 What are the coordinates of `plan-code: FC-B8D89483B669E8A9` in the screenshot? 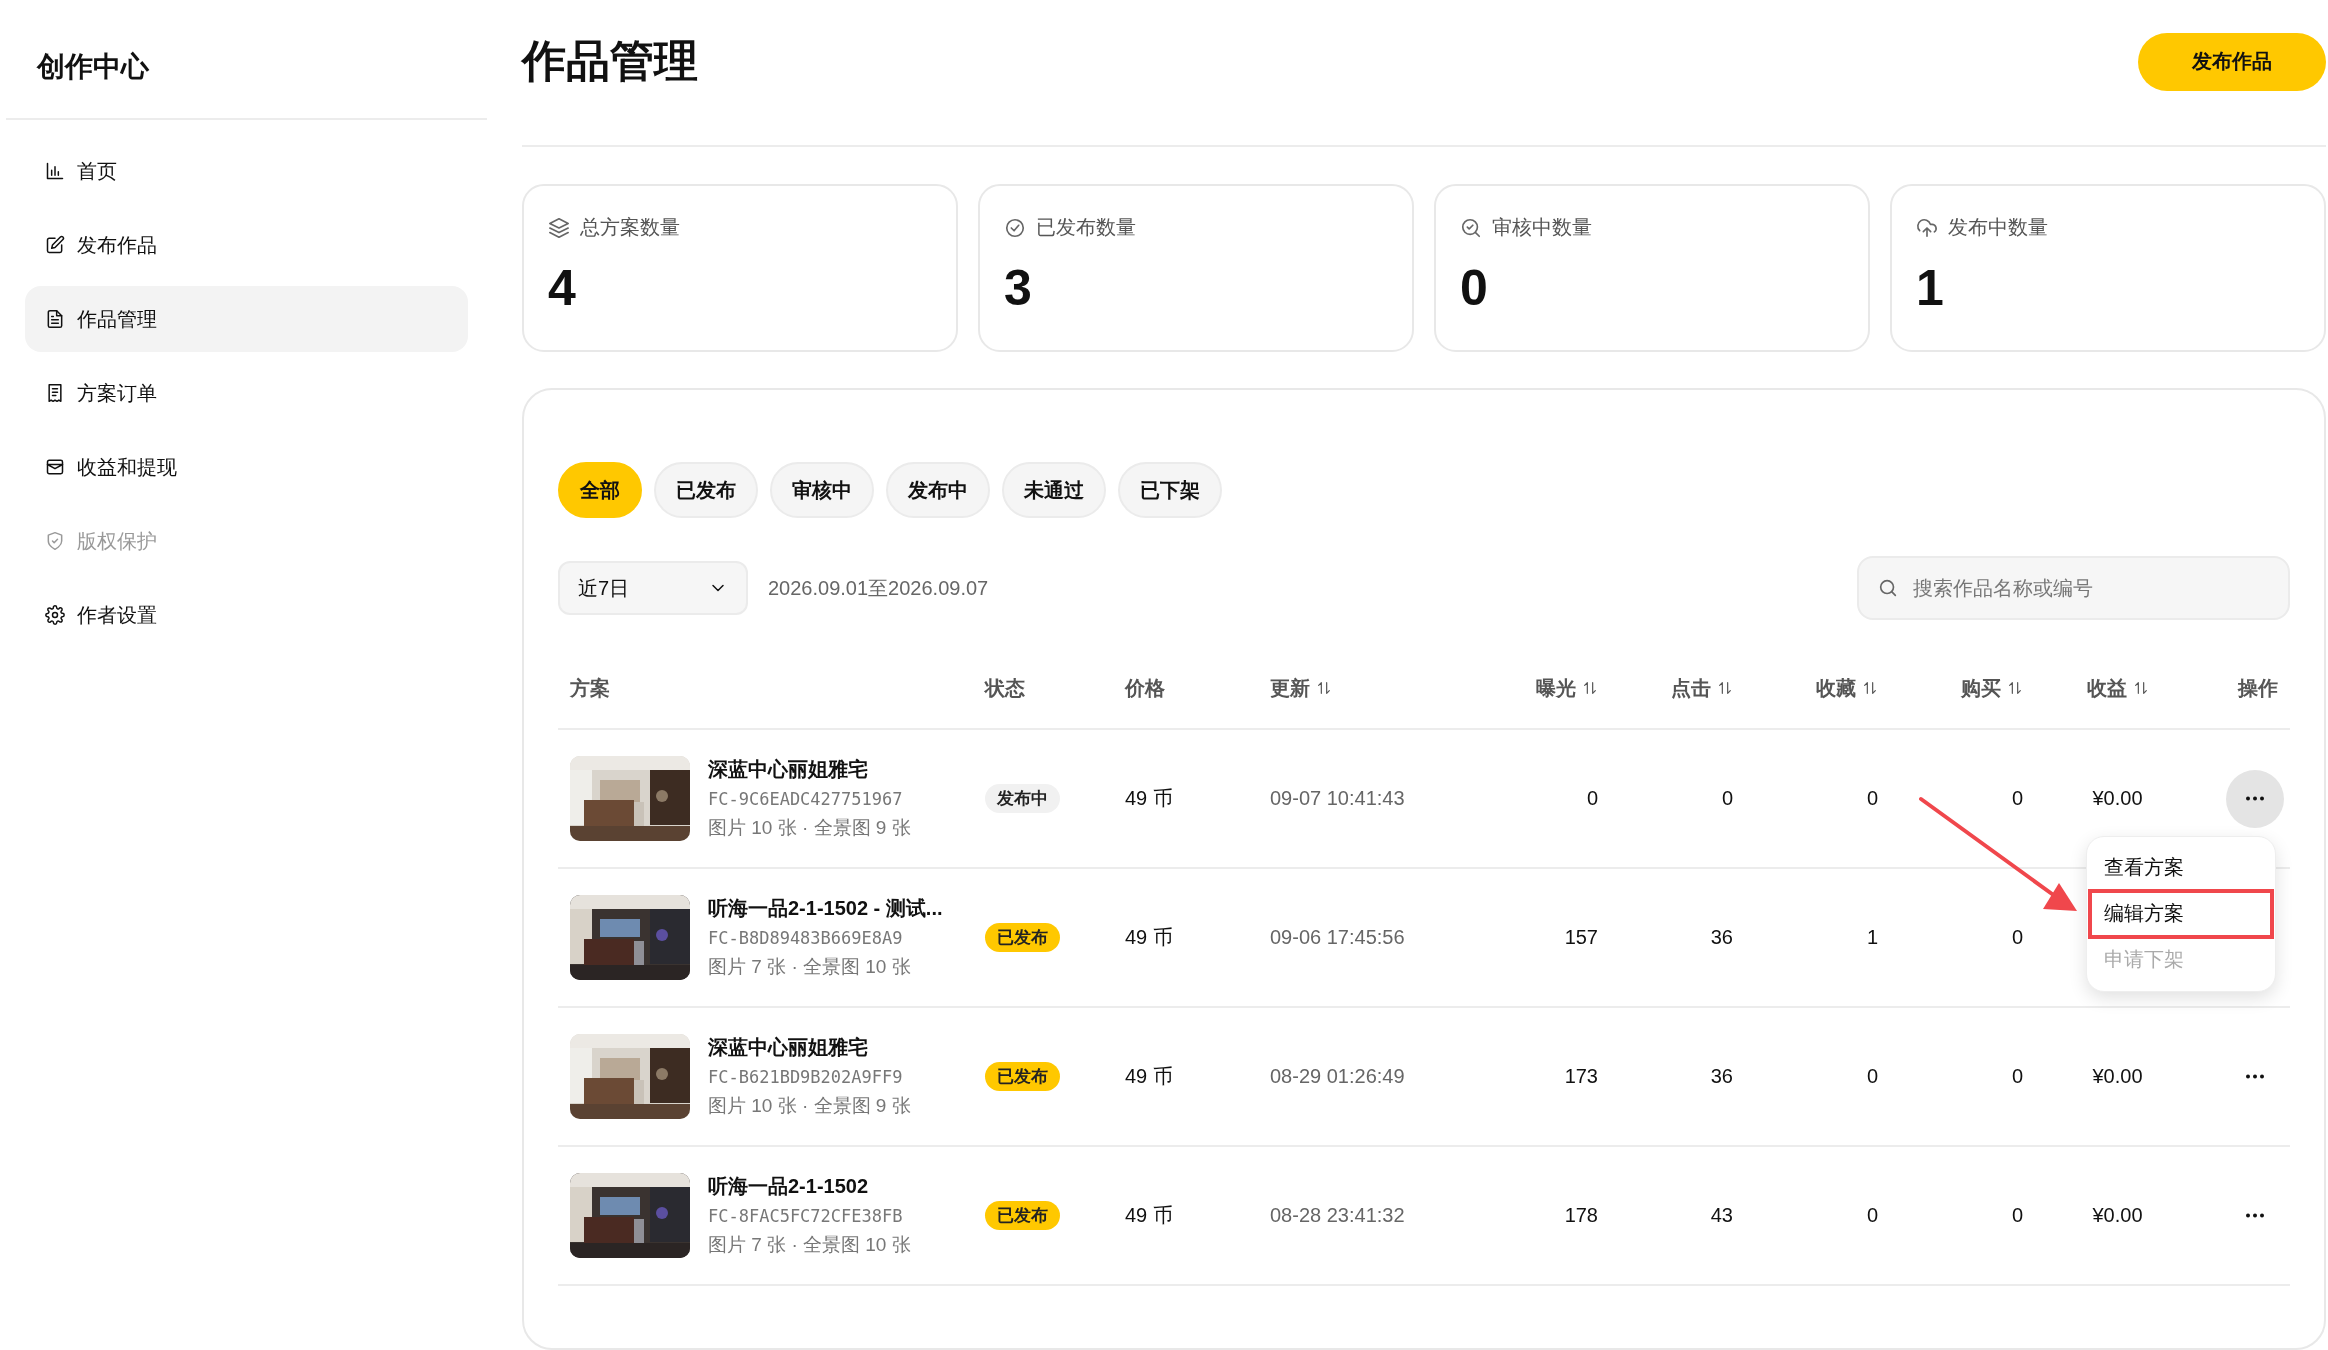 It's located at (806, 938).